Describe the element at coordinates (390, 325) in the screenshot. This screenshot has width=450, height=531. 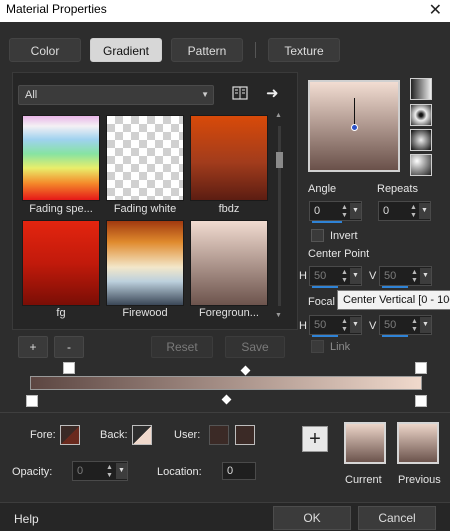
I see `focal-v-value: 50` at that location.